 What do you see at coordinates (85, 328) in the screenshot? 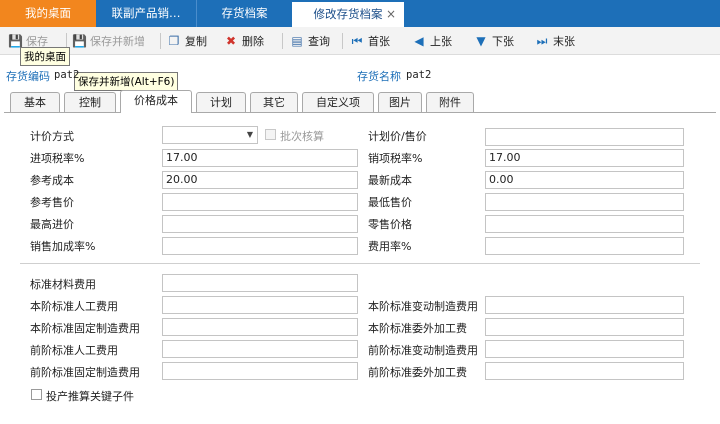
I see `cur-fixed-mfg-label: 本阶标准固定制造费用` at bounding box center [85, 328].